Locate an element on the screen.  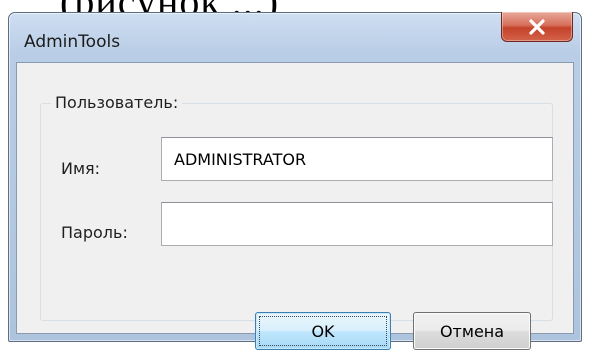
name-field is located at coordinates (357, 159).